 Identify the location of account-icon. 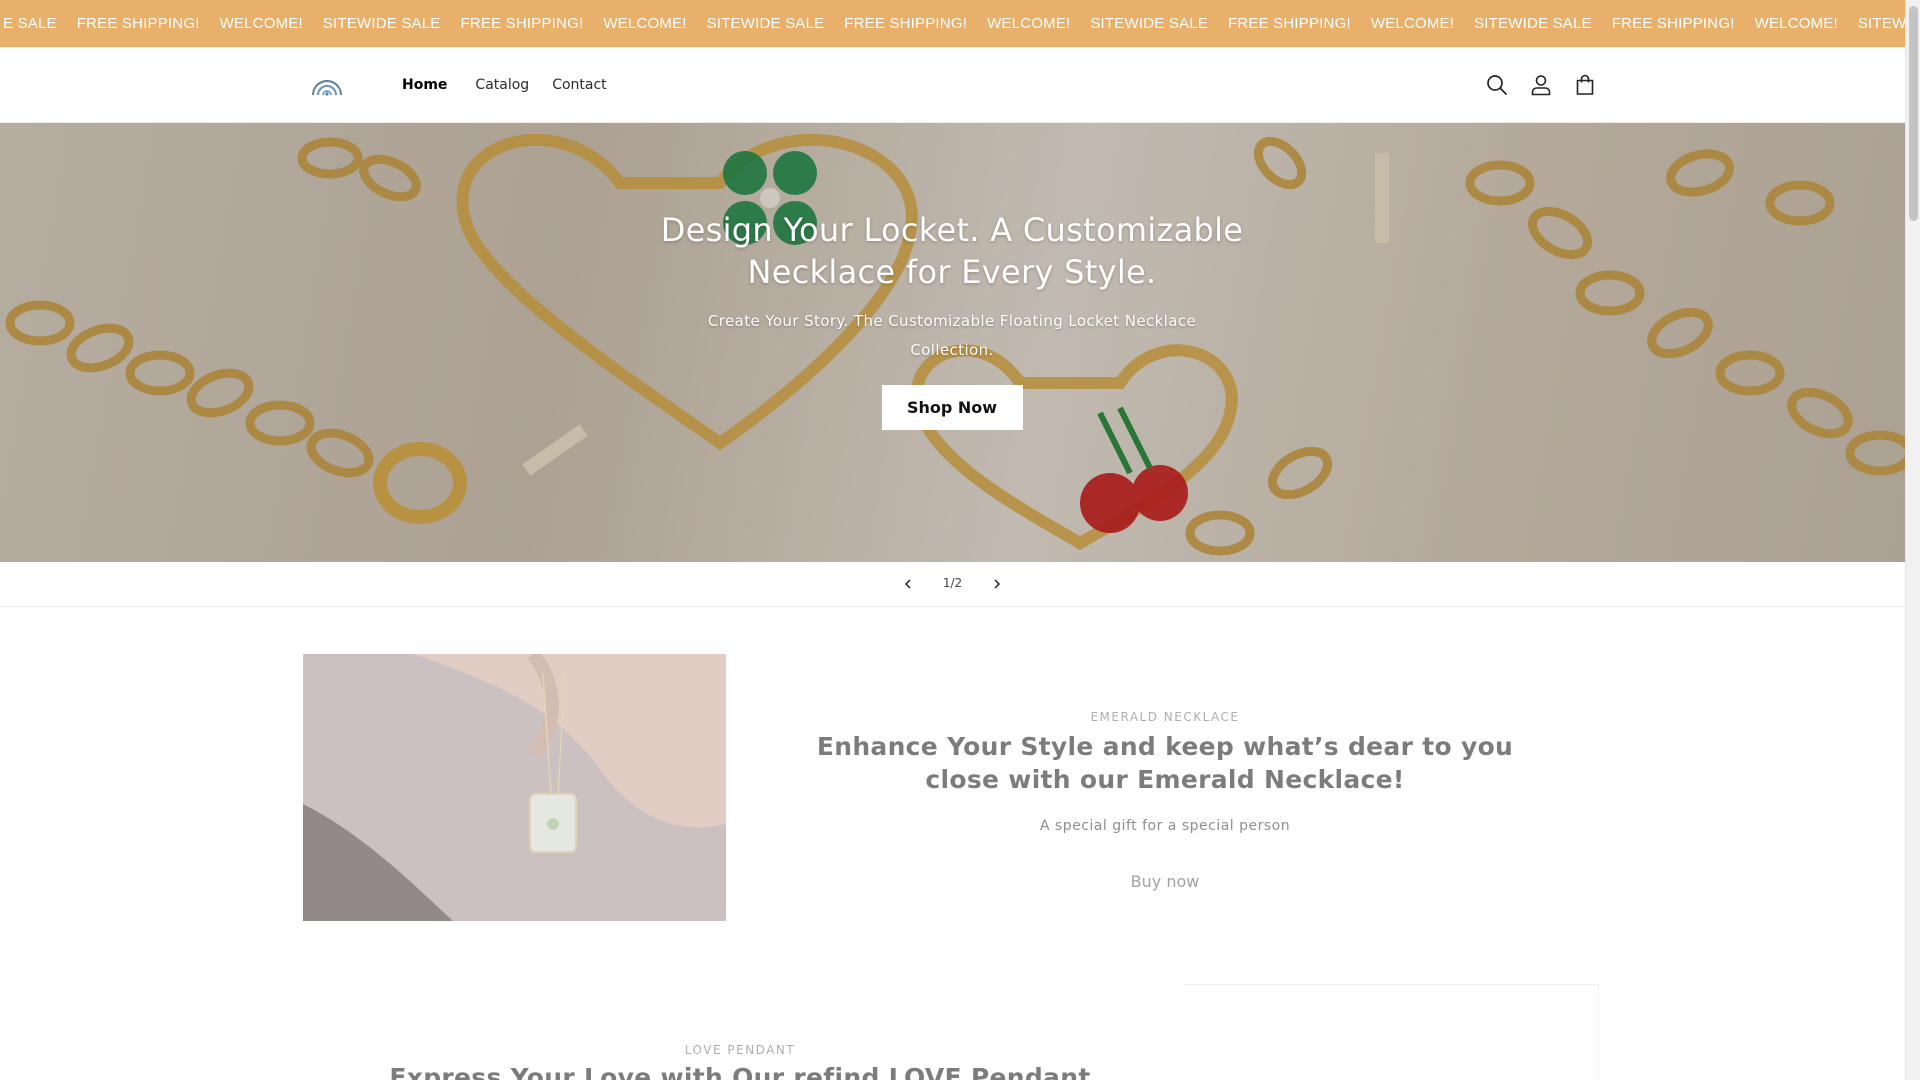
(1541, 85).